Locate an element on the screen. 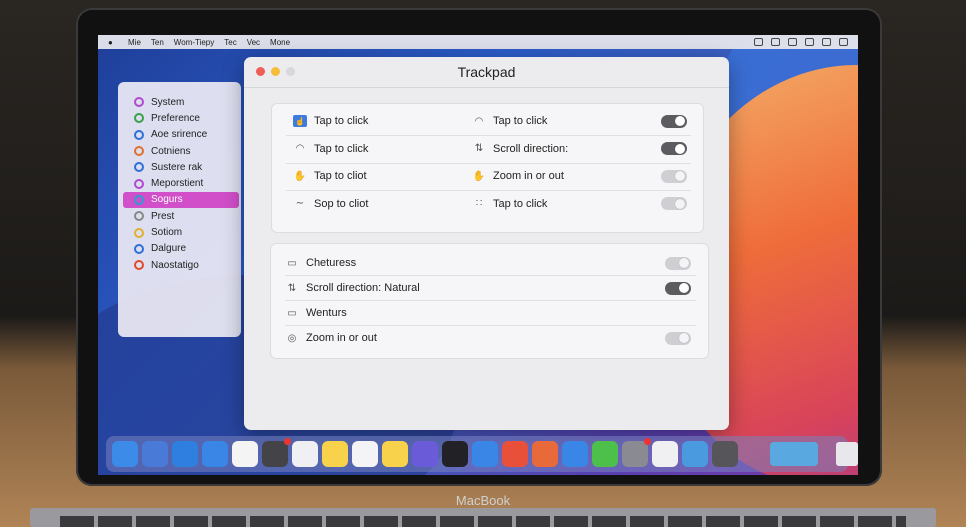  search-icon is located at coordinates (758, 42).